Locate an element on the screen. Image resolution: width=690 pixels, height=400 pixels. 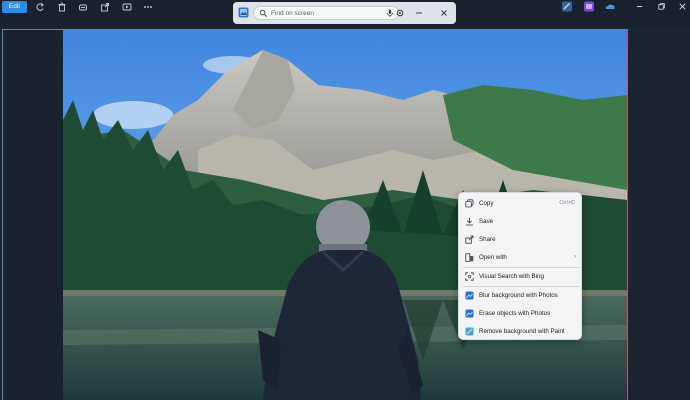
delete-icon is located at coordinates (62, 7).